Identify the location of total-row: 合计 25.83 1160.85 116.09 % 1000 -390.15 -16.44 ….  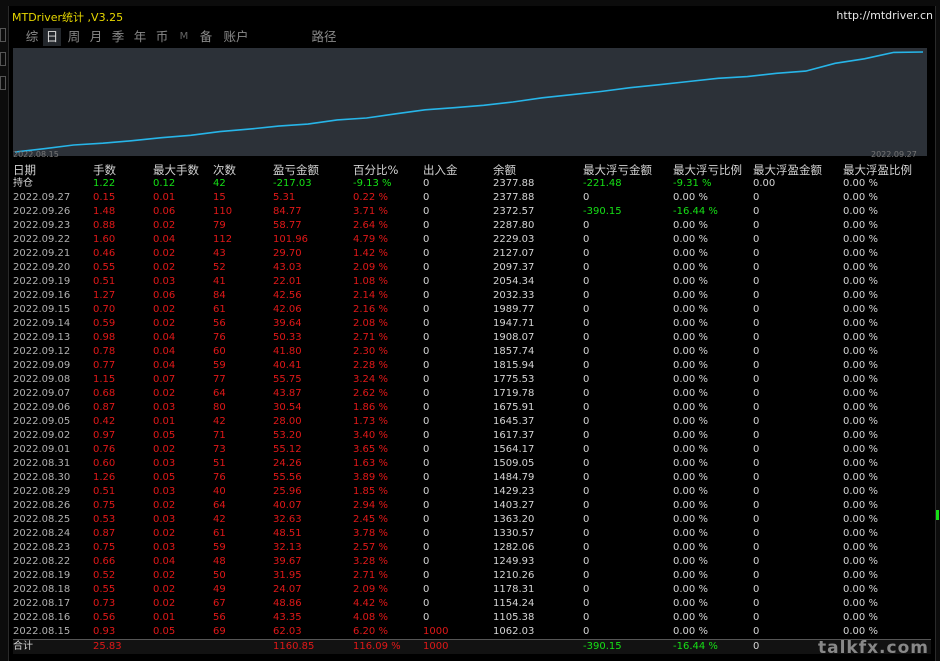
(472, 646).